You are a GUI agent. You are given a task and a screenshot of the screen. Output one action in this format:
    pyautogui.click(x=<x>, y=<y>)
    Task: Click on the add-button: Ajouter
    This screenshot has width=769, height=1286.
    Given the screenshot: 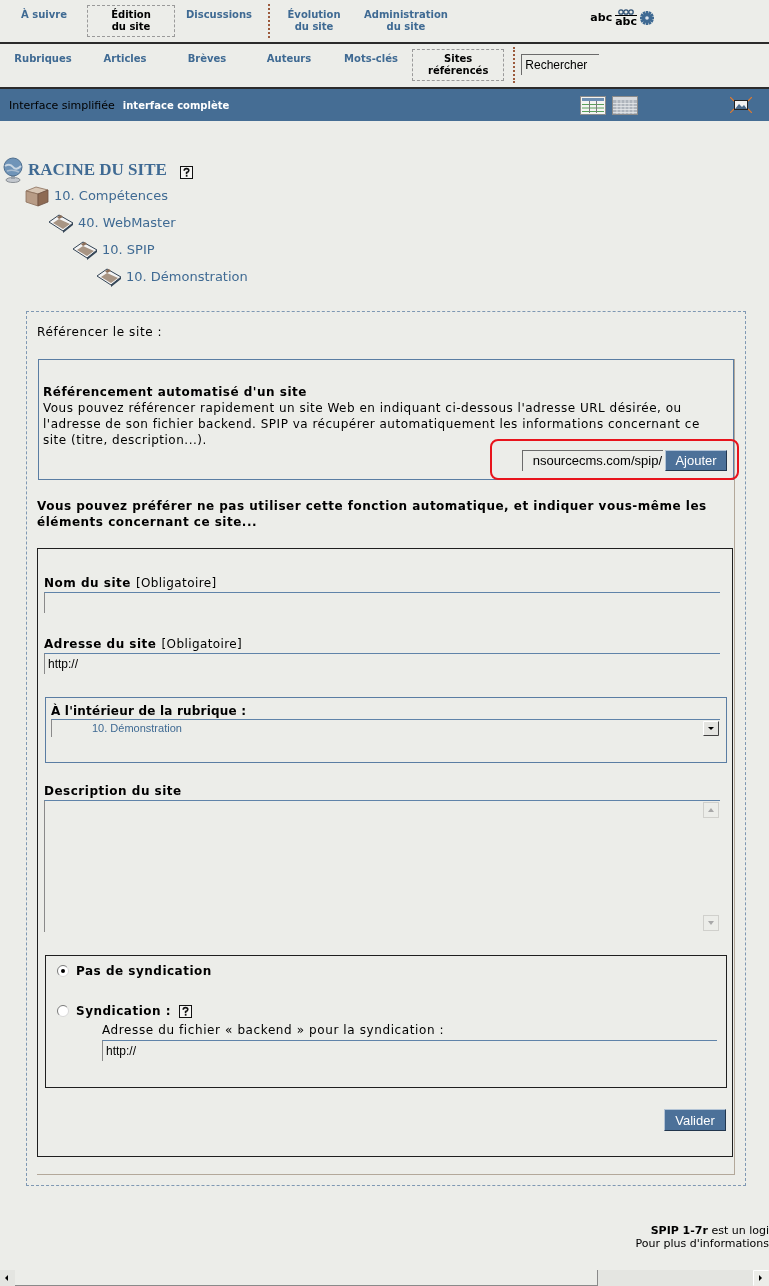 What is the action you would take?
    pyautogui.click(x=696, y=460)
    